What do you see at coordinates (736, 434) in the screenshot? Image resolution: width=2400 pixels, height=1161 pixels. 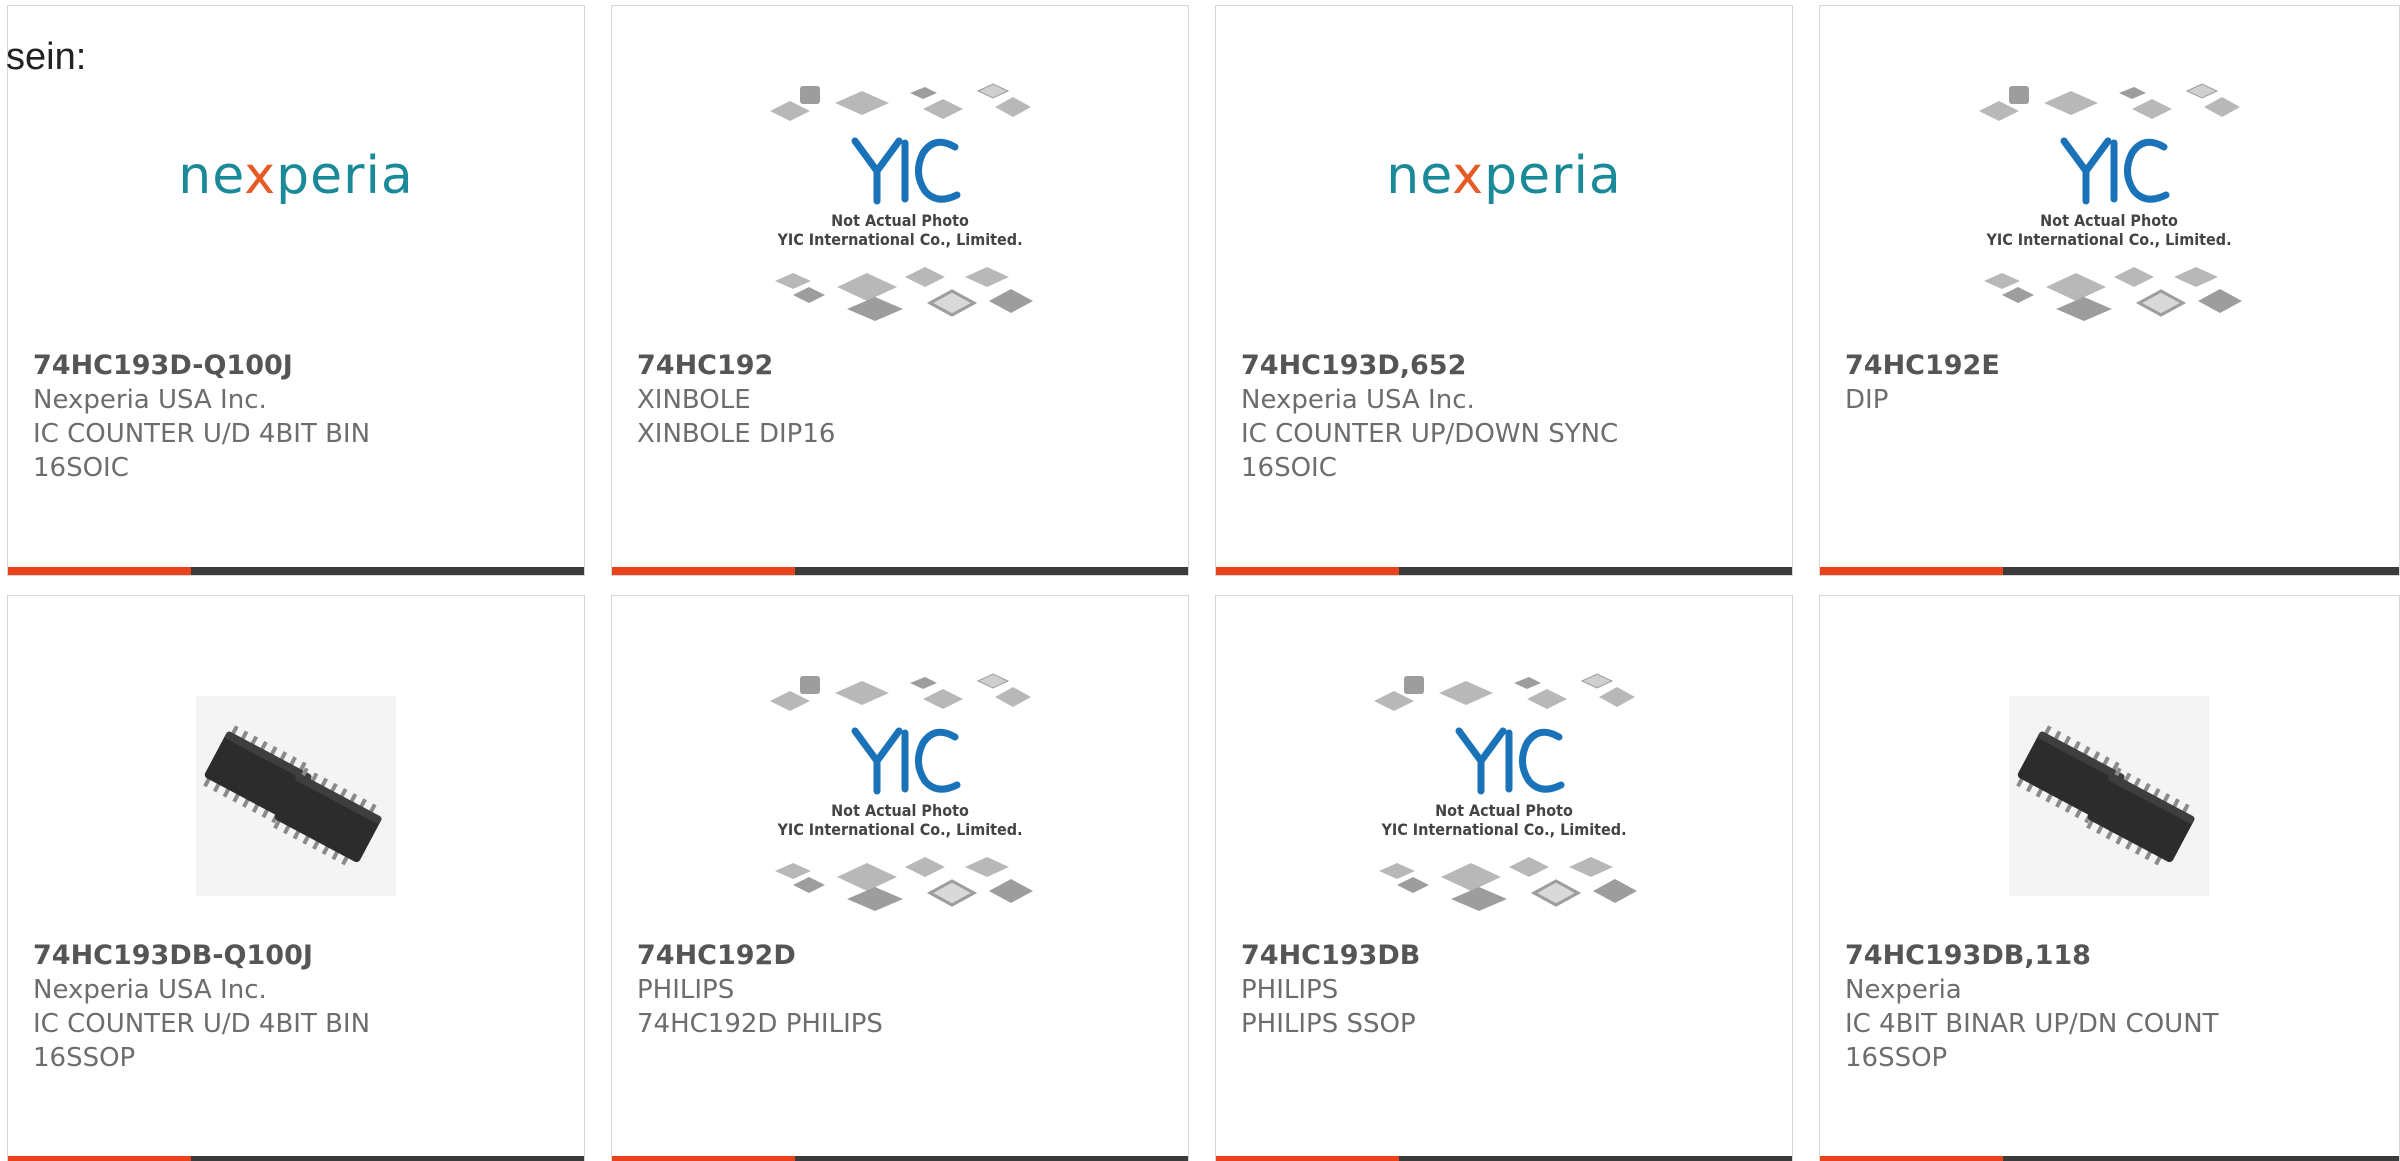 I see `description: XINBOLE DIP16` at bounding box center [736, 434].